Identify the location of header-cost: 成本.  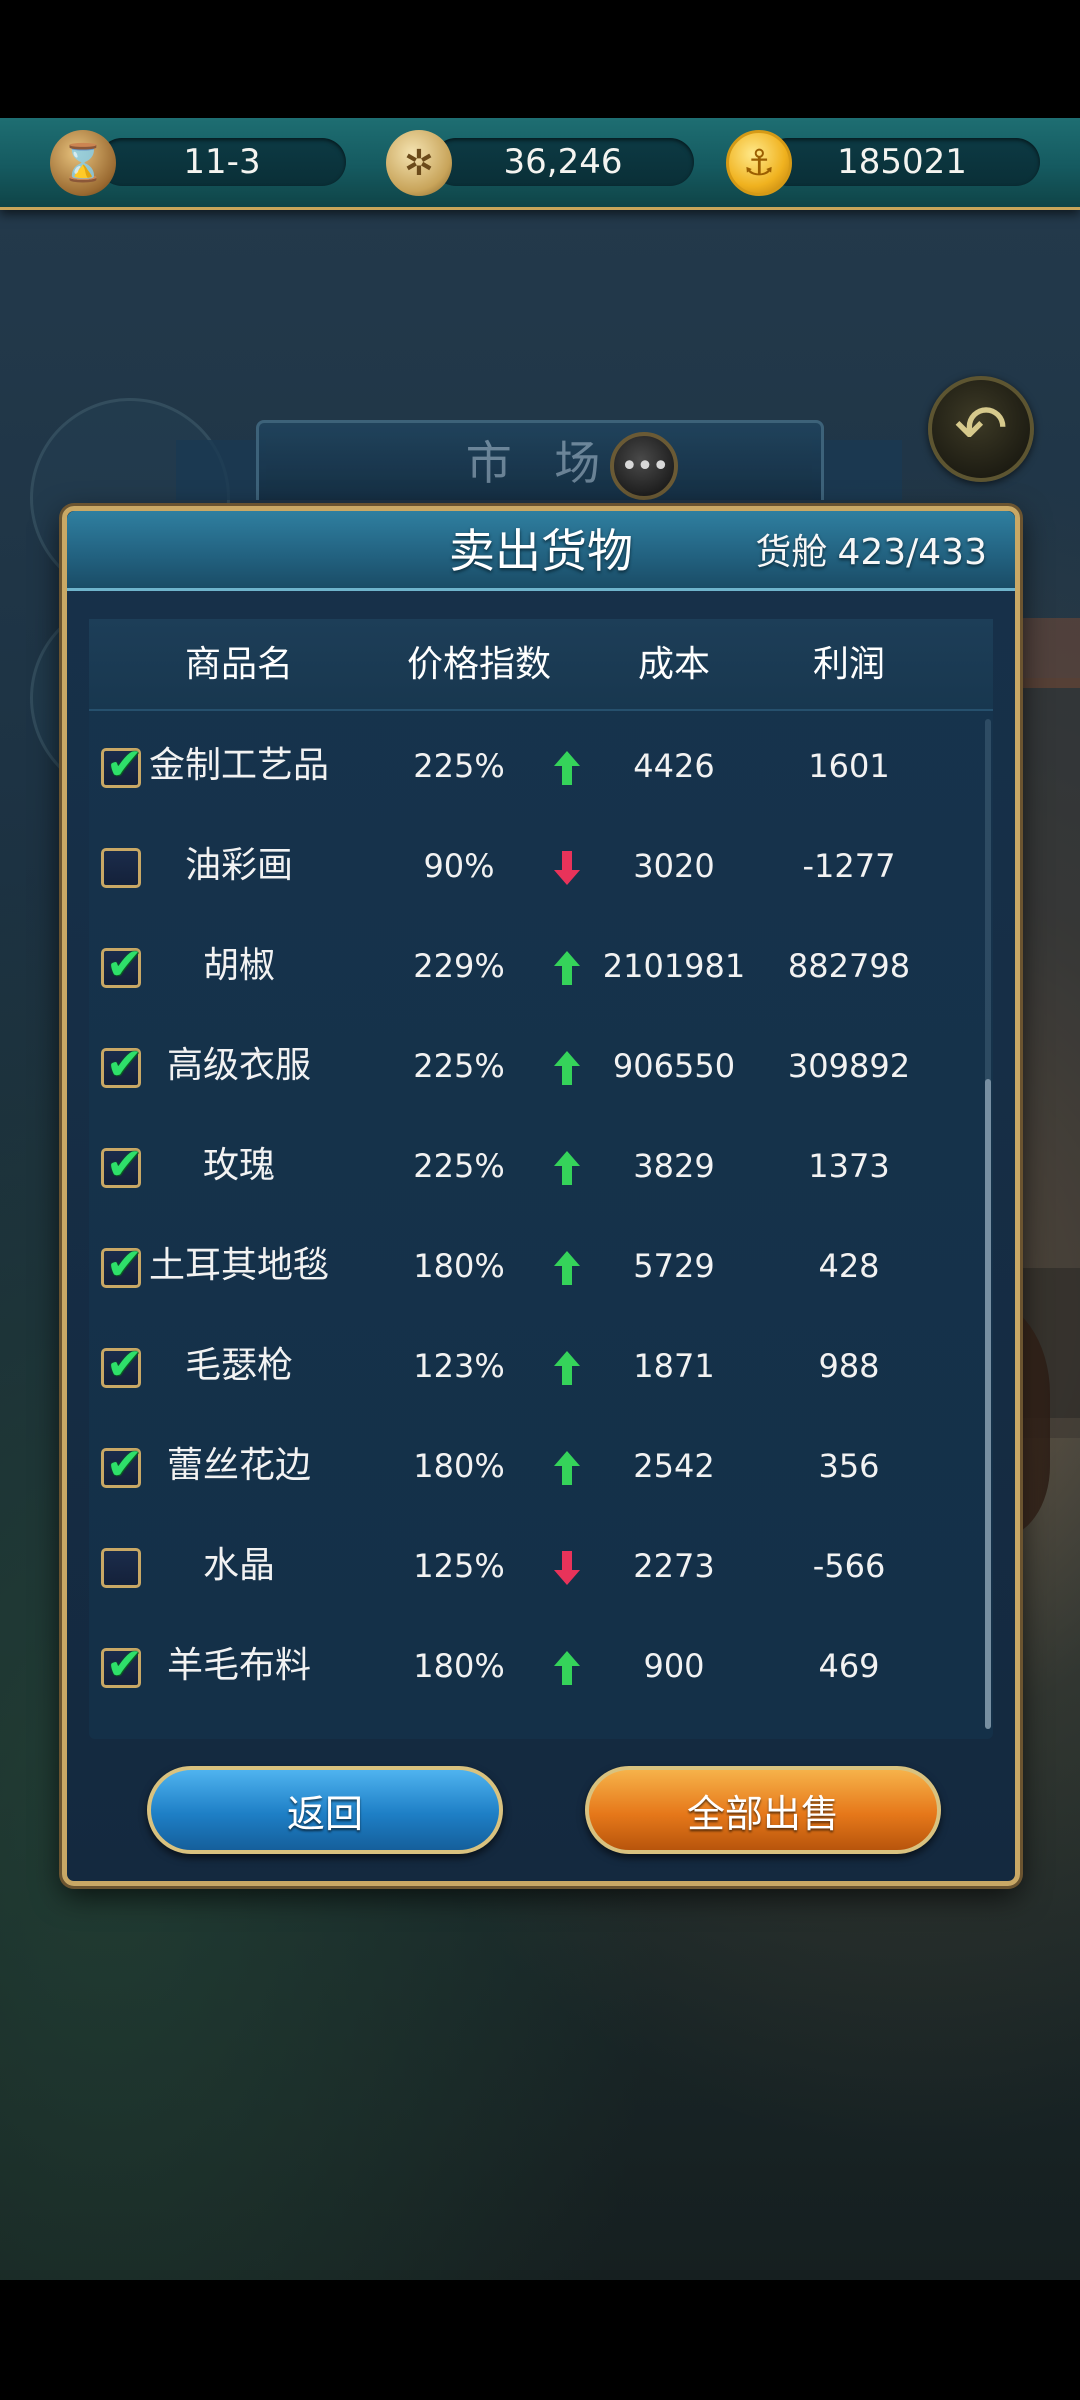
(673, 664).